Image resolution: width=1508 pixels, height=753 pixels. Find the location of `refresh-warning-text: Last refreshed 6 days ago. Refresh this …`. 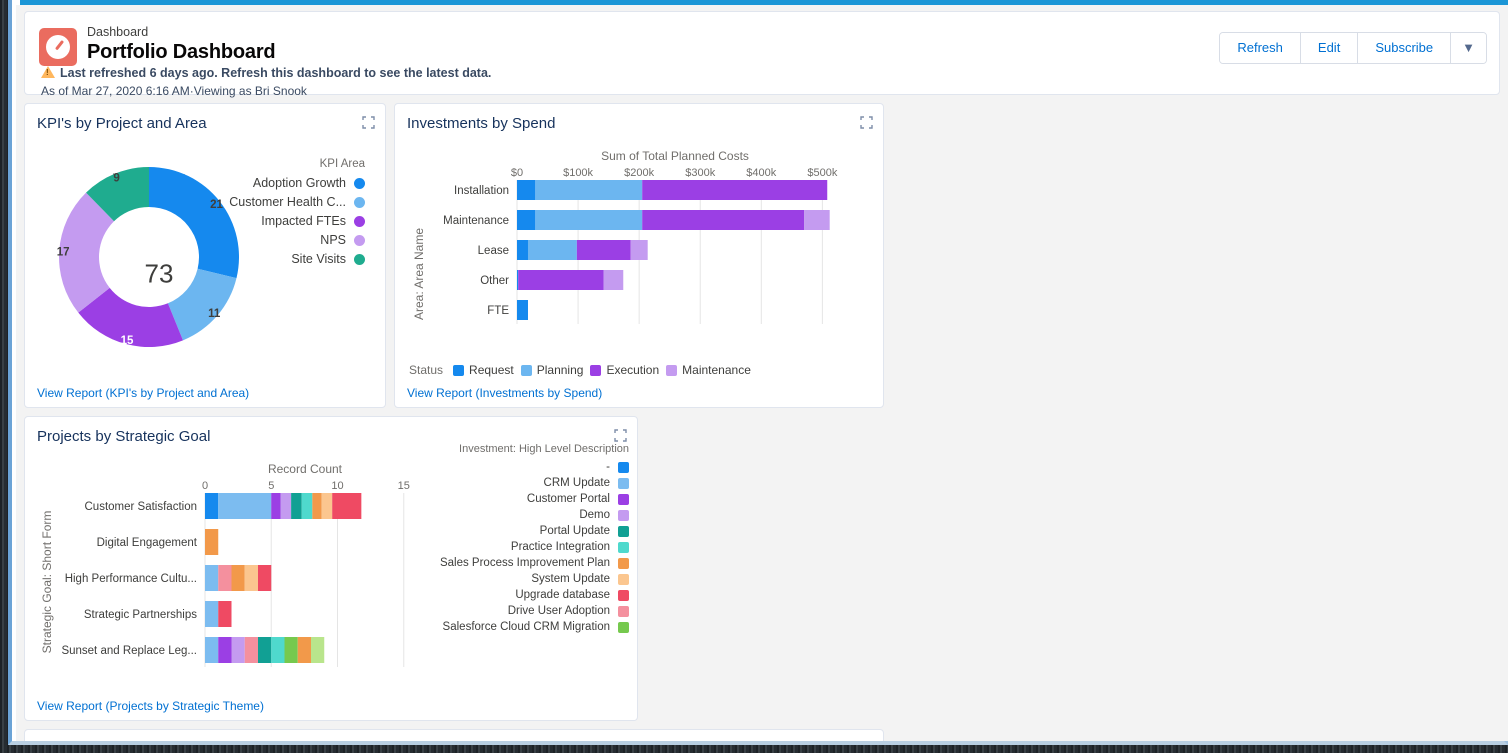

refresh-warning-text: Last refreshed 6 days ago. Refresh this … is located at coordinates (276, 73).